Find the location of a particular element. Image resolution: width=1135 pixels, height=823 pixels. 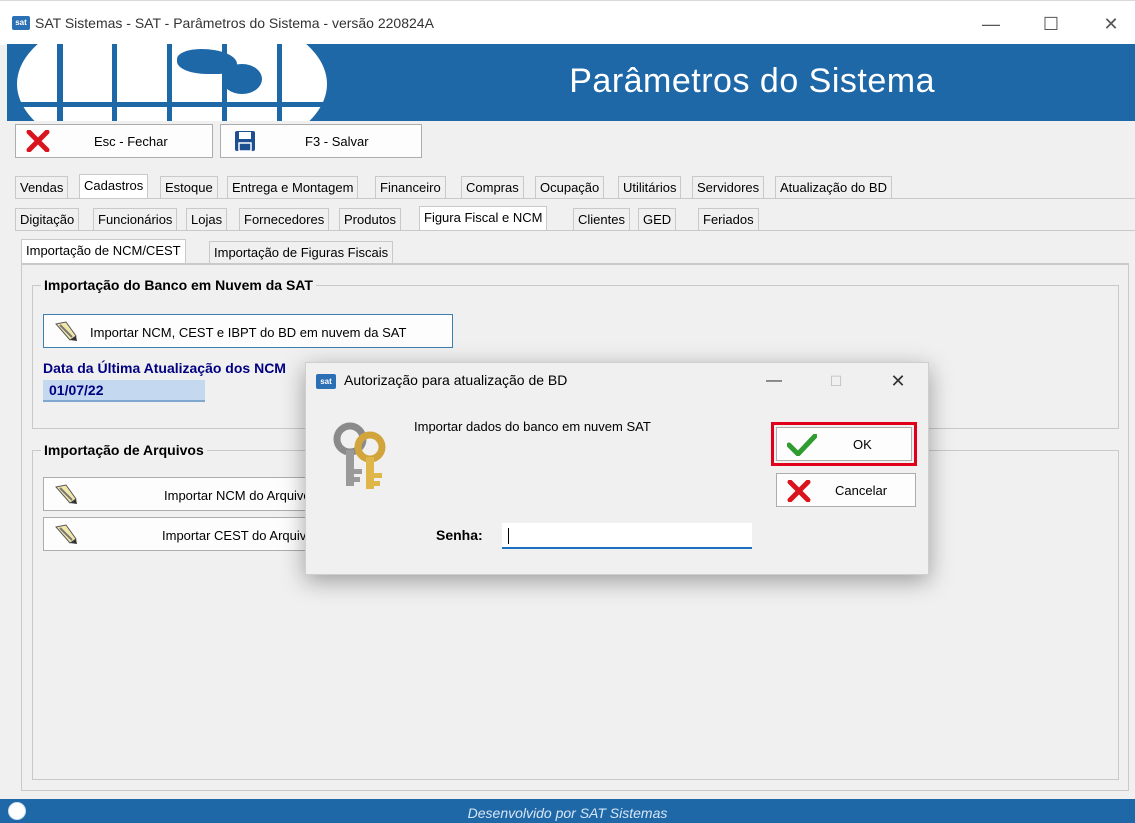

dialog-maximize-button: ☐ is located at coordinates (836, 381).